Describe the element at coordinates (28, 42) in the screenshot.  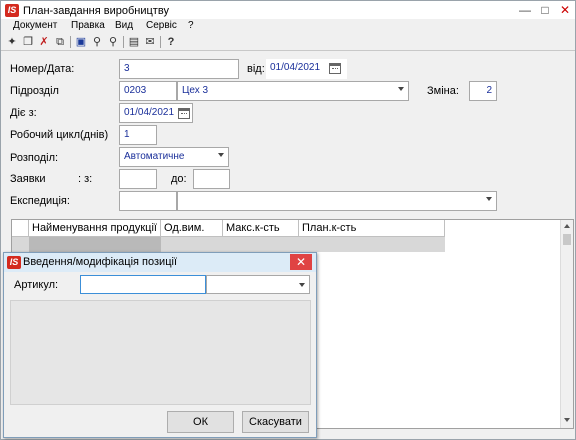
I see `copy-doc-icon: ❐` at that location.